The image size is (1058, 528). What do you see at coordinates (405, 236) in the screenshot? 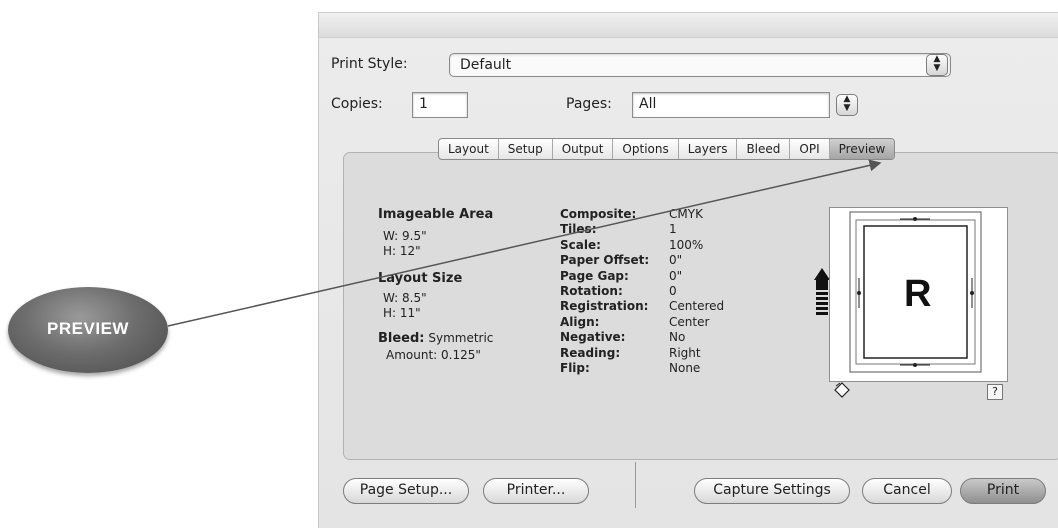
I see `imageable-area-w: W: 9.5"` at bounding box center [405, 236].